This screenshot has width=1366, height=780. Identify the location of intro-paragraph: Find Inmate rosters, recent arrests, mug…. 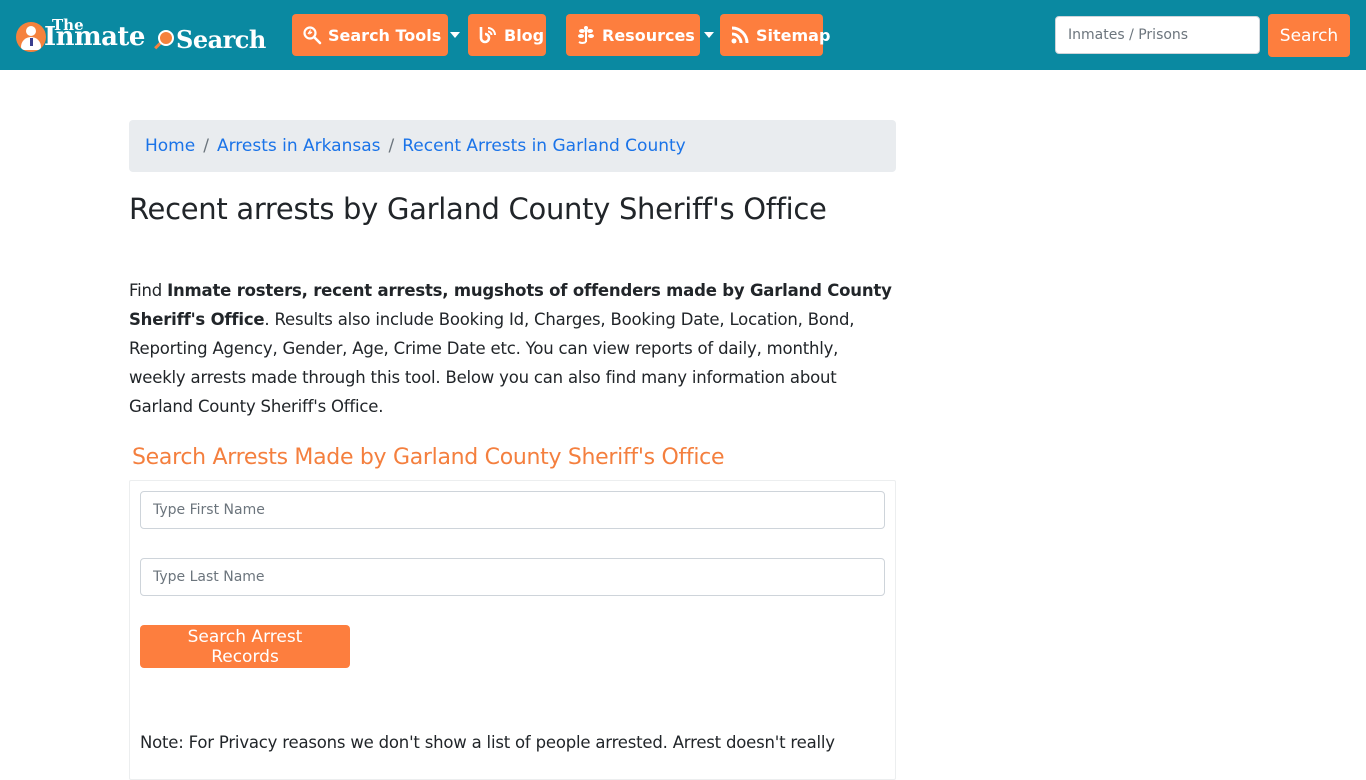
(512, 348).